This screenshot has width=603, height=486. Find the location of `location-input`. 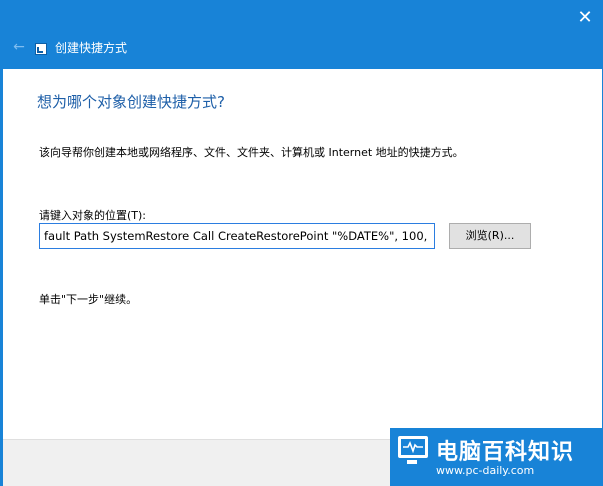

location-input is located at coordinates (237, 236).